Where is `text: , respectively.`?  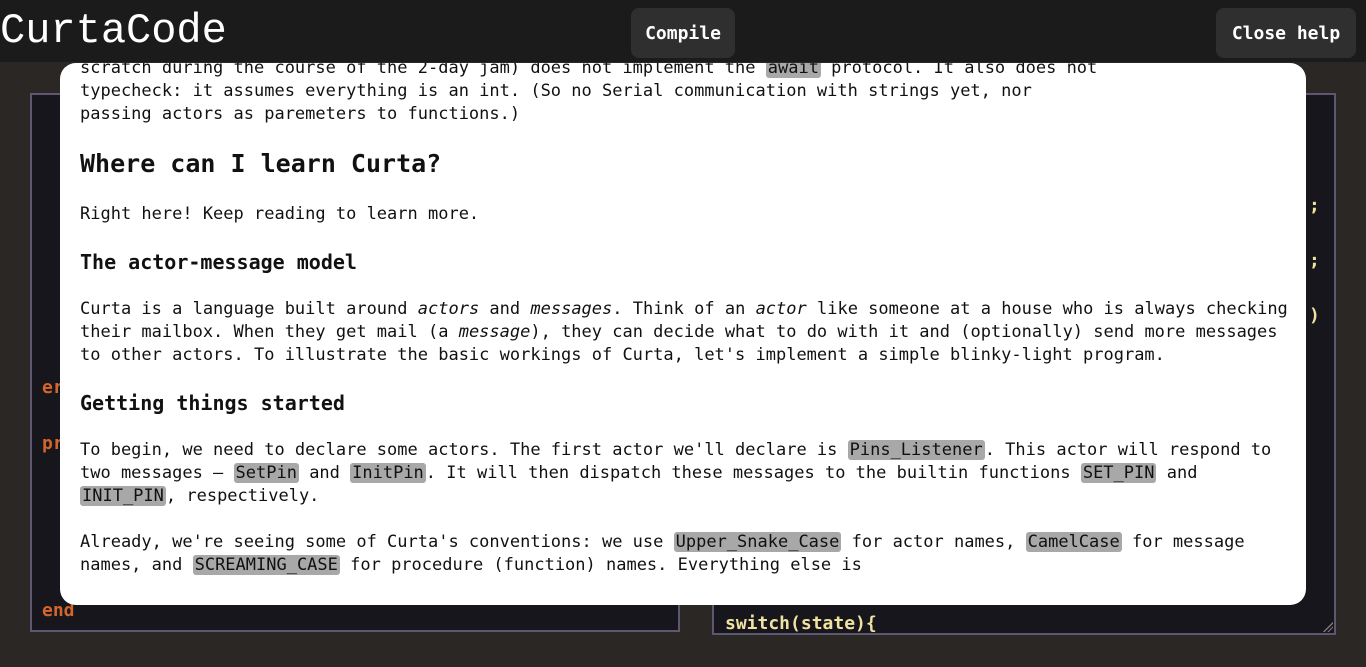 text: , respectively. is located at coordinates (242, 496).